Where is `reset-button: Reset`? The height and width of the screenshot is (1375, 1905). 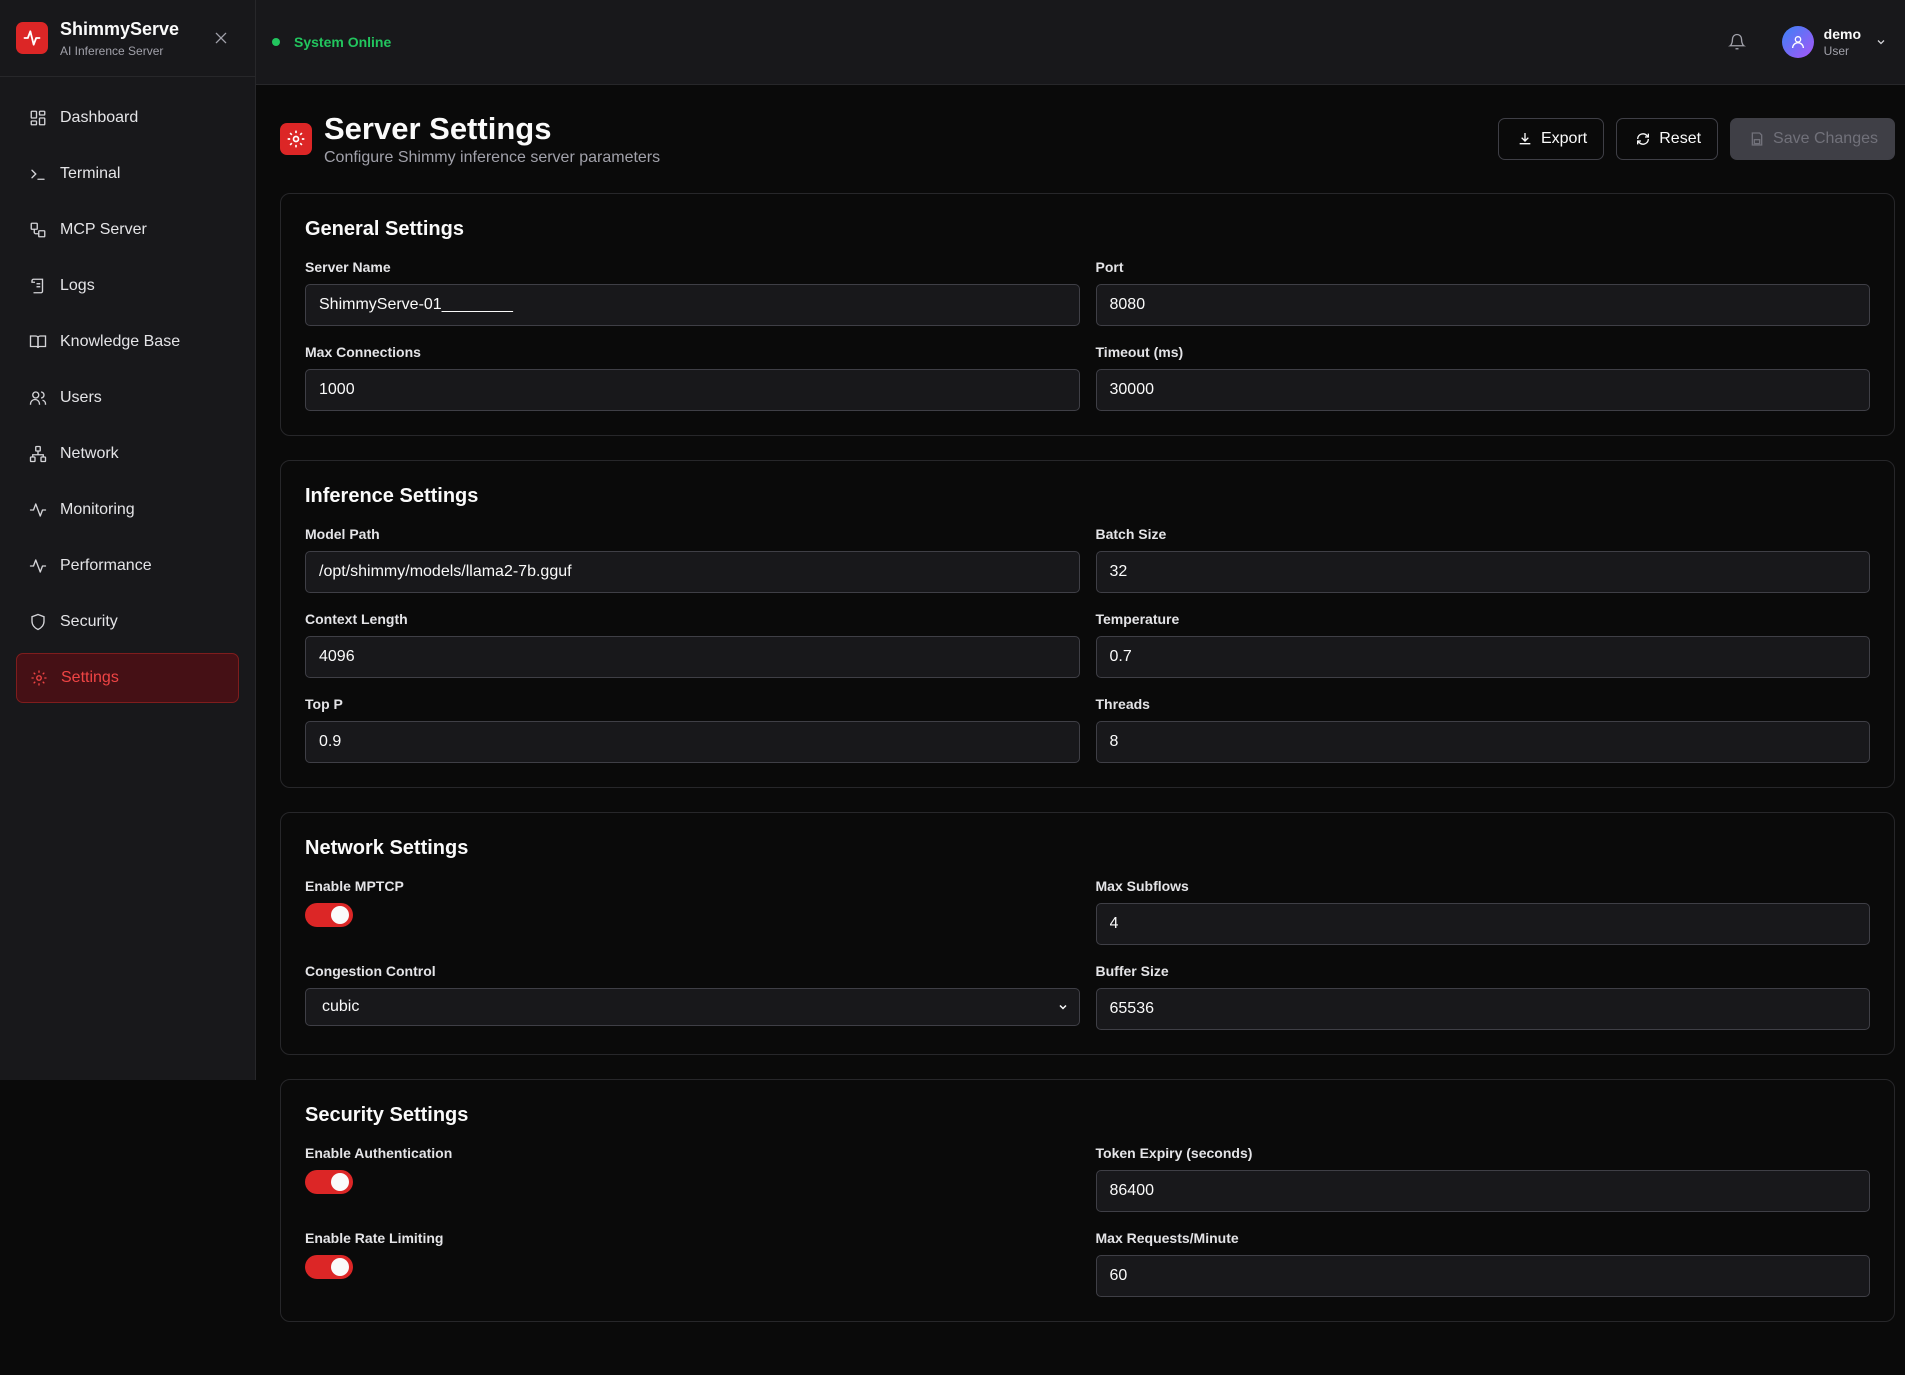 reset-button: Reset is located at coordinates (1667, 139).